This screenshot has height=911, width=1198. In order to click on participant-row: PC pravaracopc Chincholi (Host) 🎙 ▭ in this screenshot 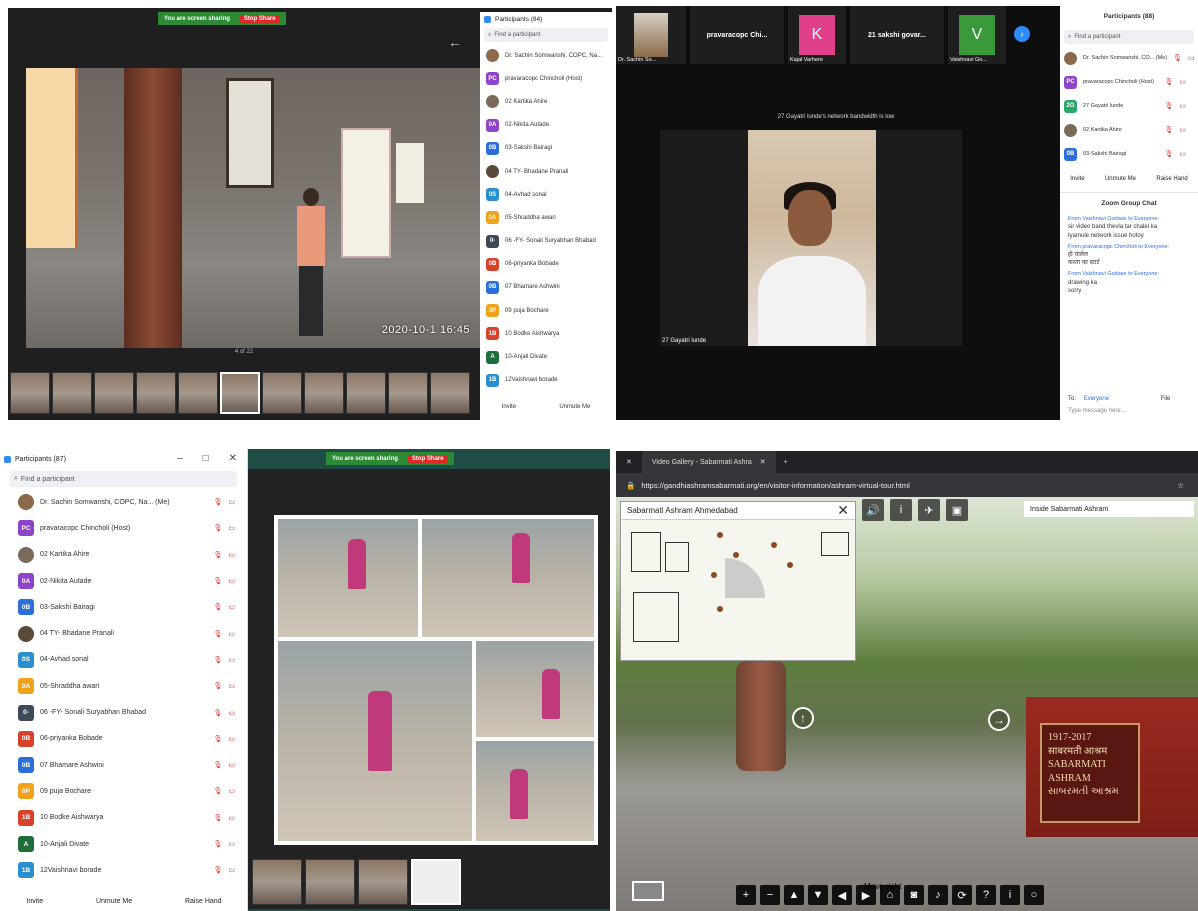, I will do `click(123, 528)`.